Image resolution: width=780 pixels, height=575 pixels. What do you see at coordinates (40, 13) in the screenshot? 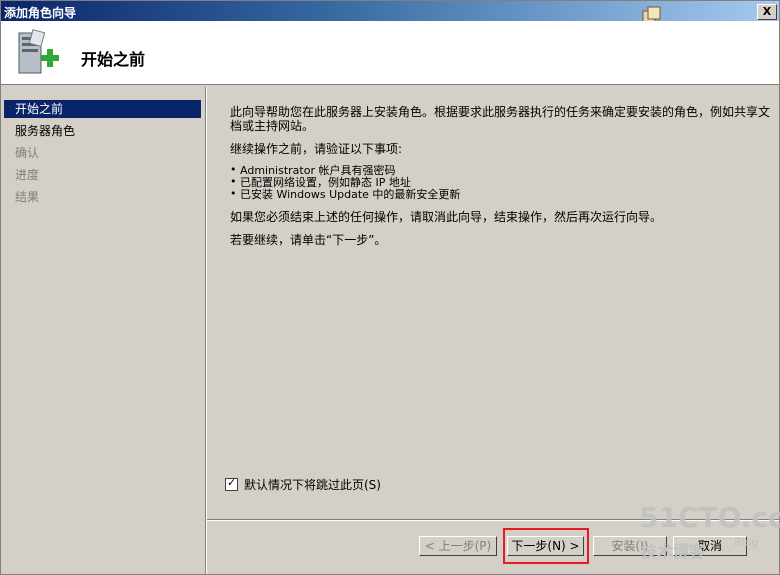
I see `window-title: 添加角色向导` at bounding box center [40, 13].